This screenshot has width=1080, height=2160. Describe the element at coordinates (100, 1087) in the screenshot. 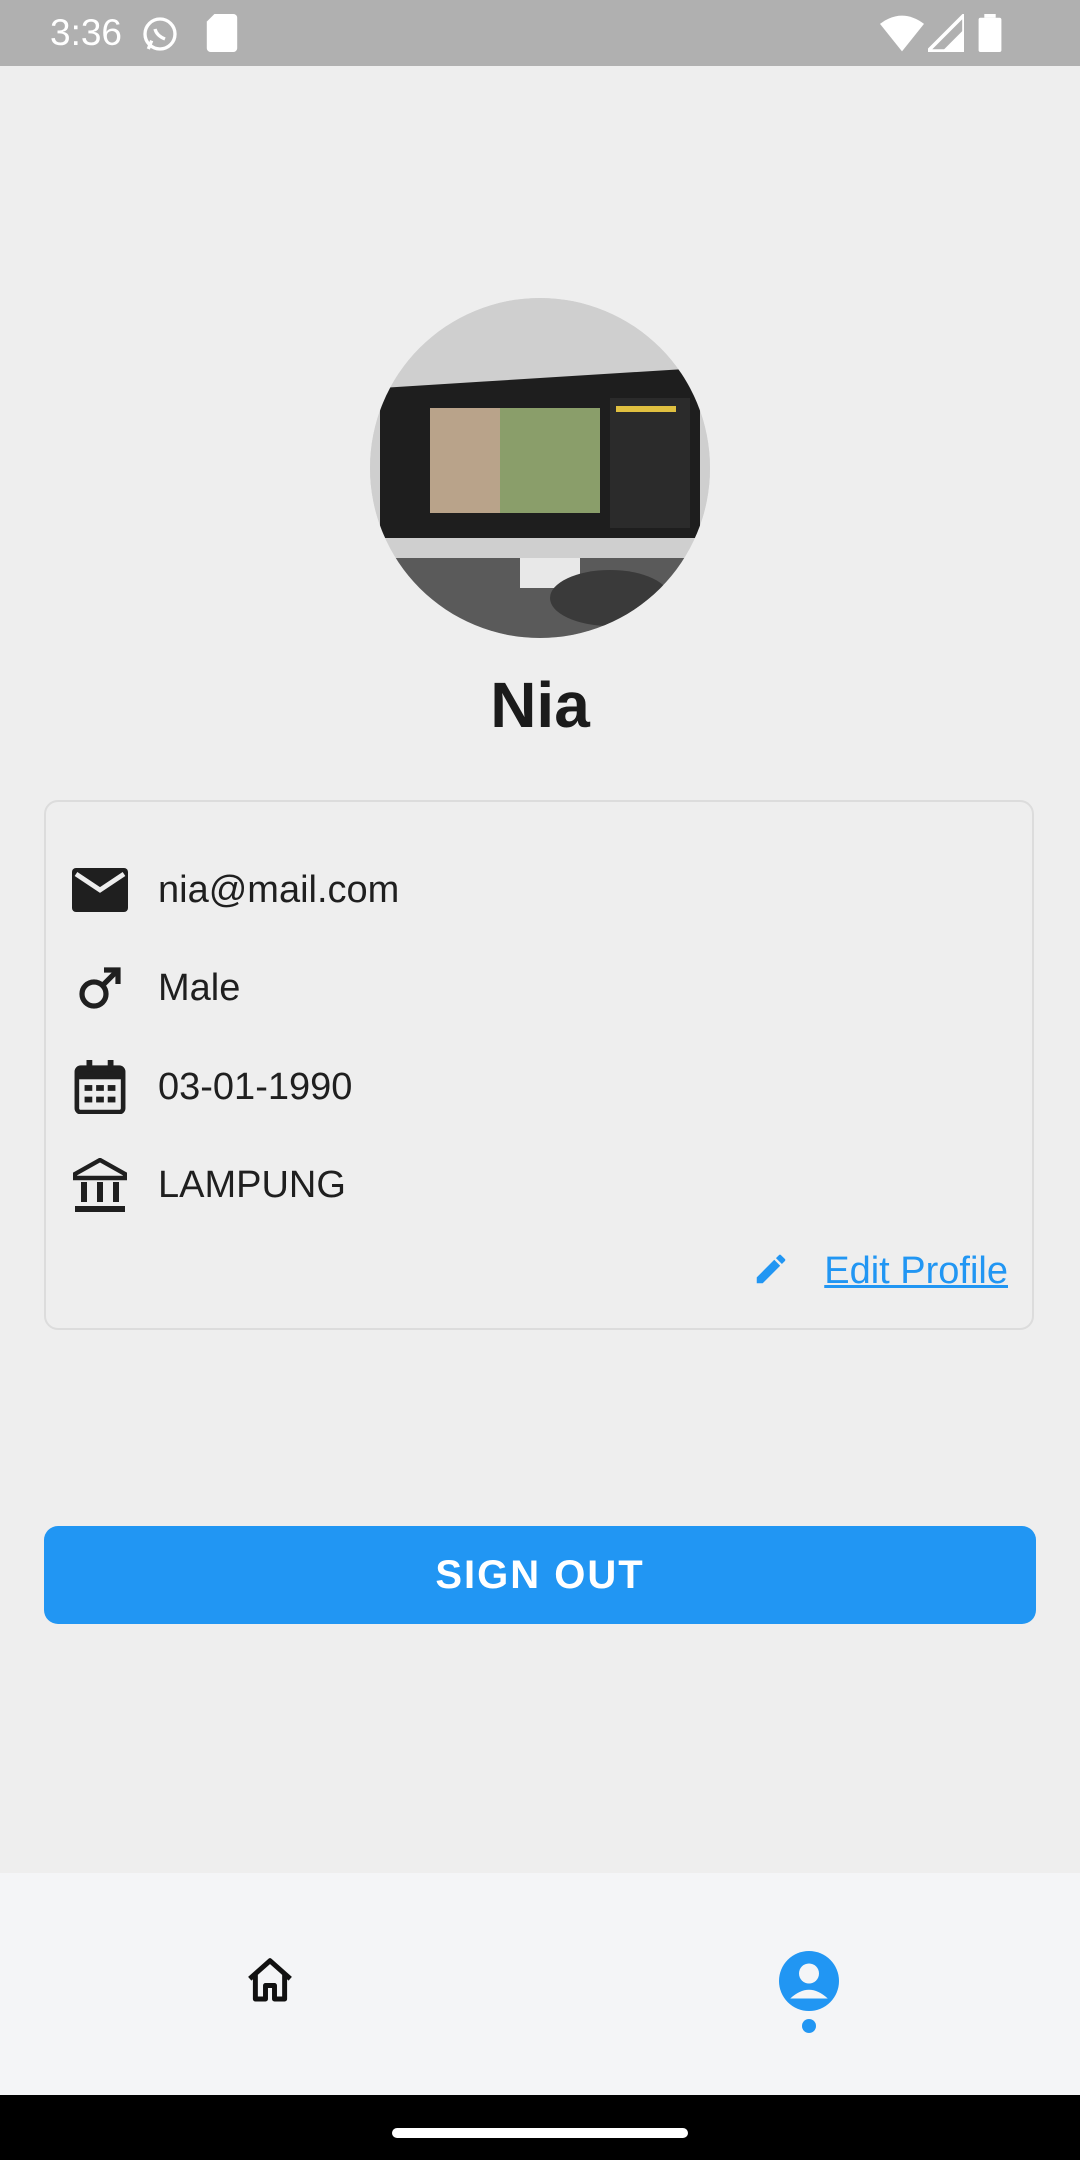

I see `calendar-icon` at that location.